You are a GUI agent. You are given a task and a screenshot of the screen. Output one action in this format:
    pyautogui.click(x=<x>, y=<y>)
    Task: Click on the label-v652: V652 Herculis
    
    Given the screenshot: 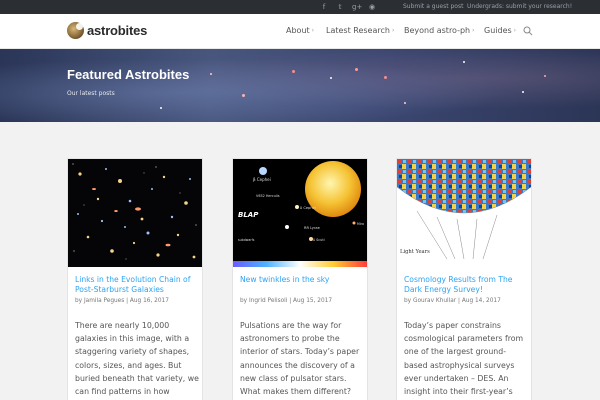 What is the action you would take?
    pyautogui.click(x=268, y=196)
    